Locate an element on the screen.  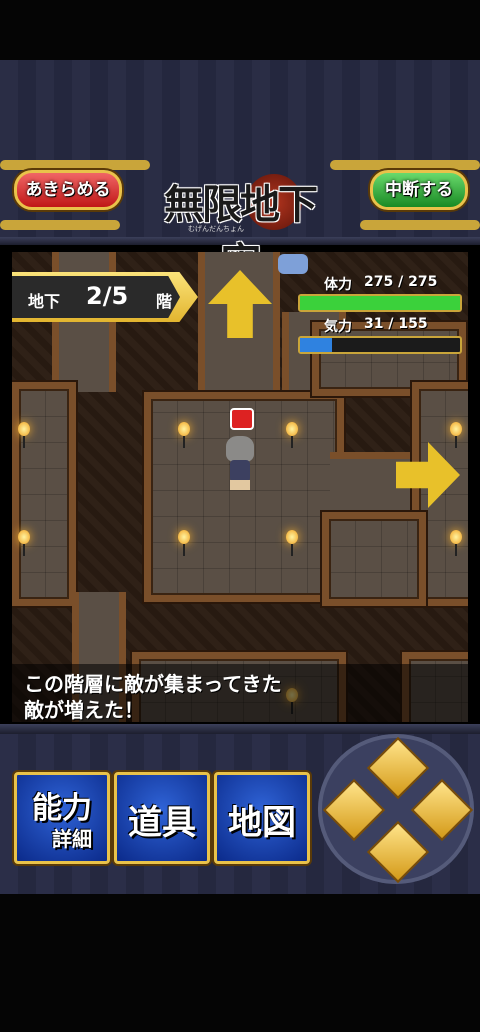
npc-sprite is located at coordinates (293, 264).